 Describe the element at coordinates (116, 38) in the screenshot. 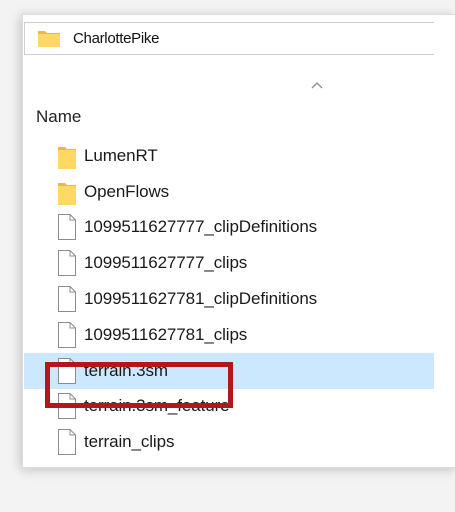

I see `address-path: CharlottePike` at that location.